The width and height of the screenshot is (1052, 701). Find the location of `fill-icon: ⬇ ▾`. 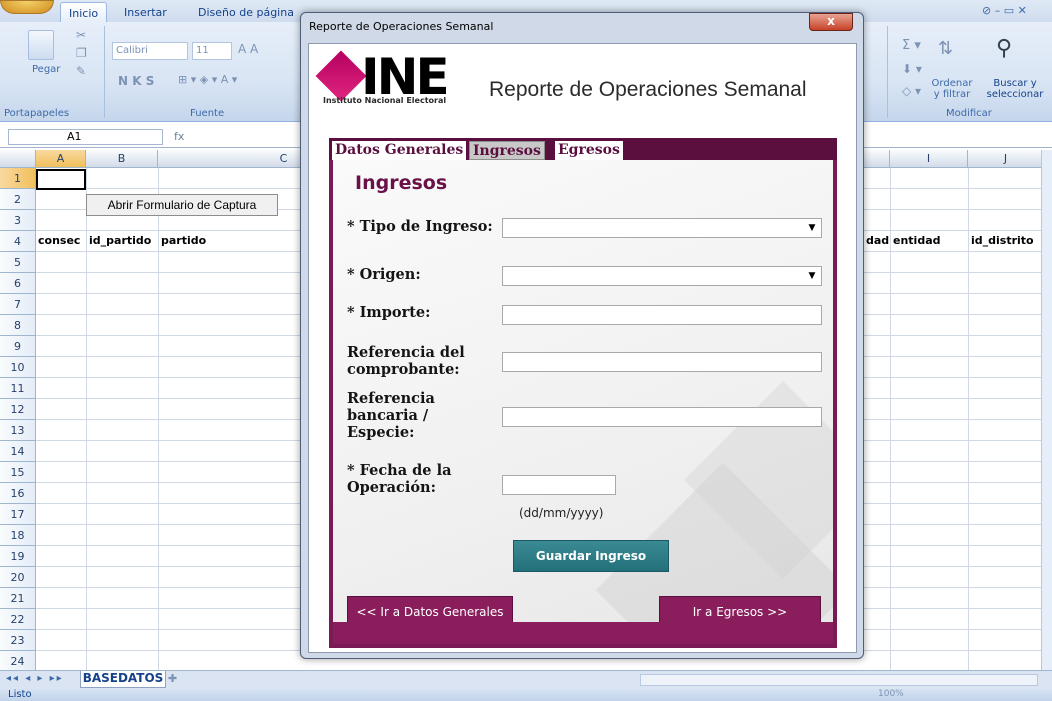

fill-icon: ⬇ ▾ is located at coordinates (912, 69).